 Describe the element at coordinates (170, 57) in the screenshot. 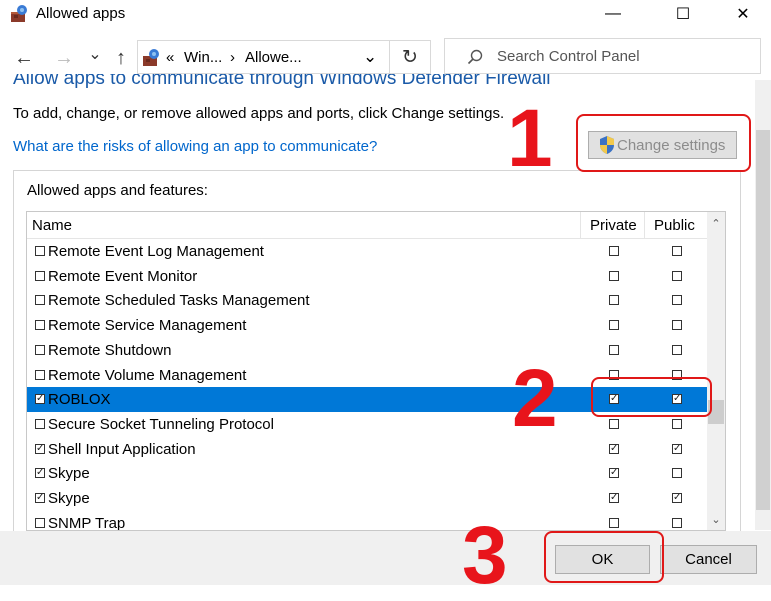

I see `breadcrumb-overflow: «` at that location.